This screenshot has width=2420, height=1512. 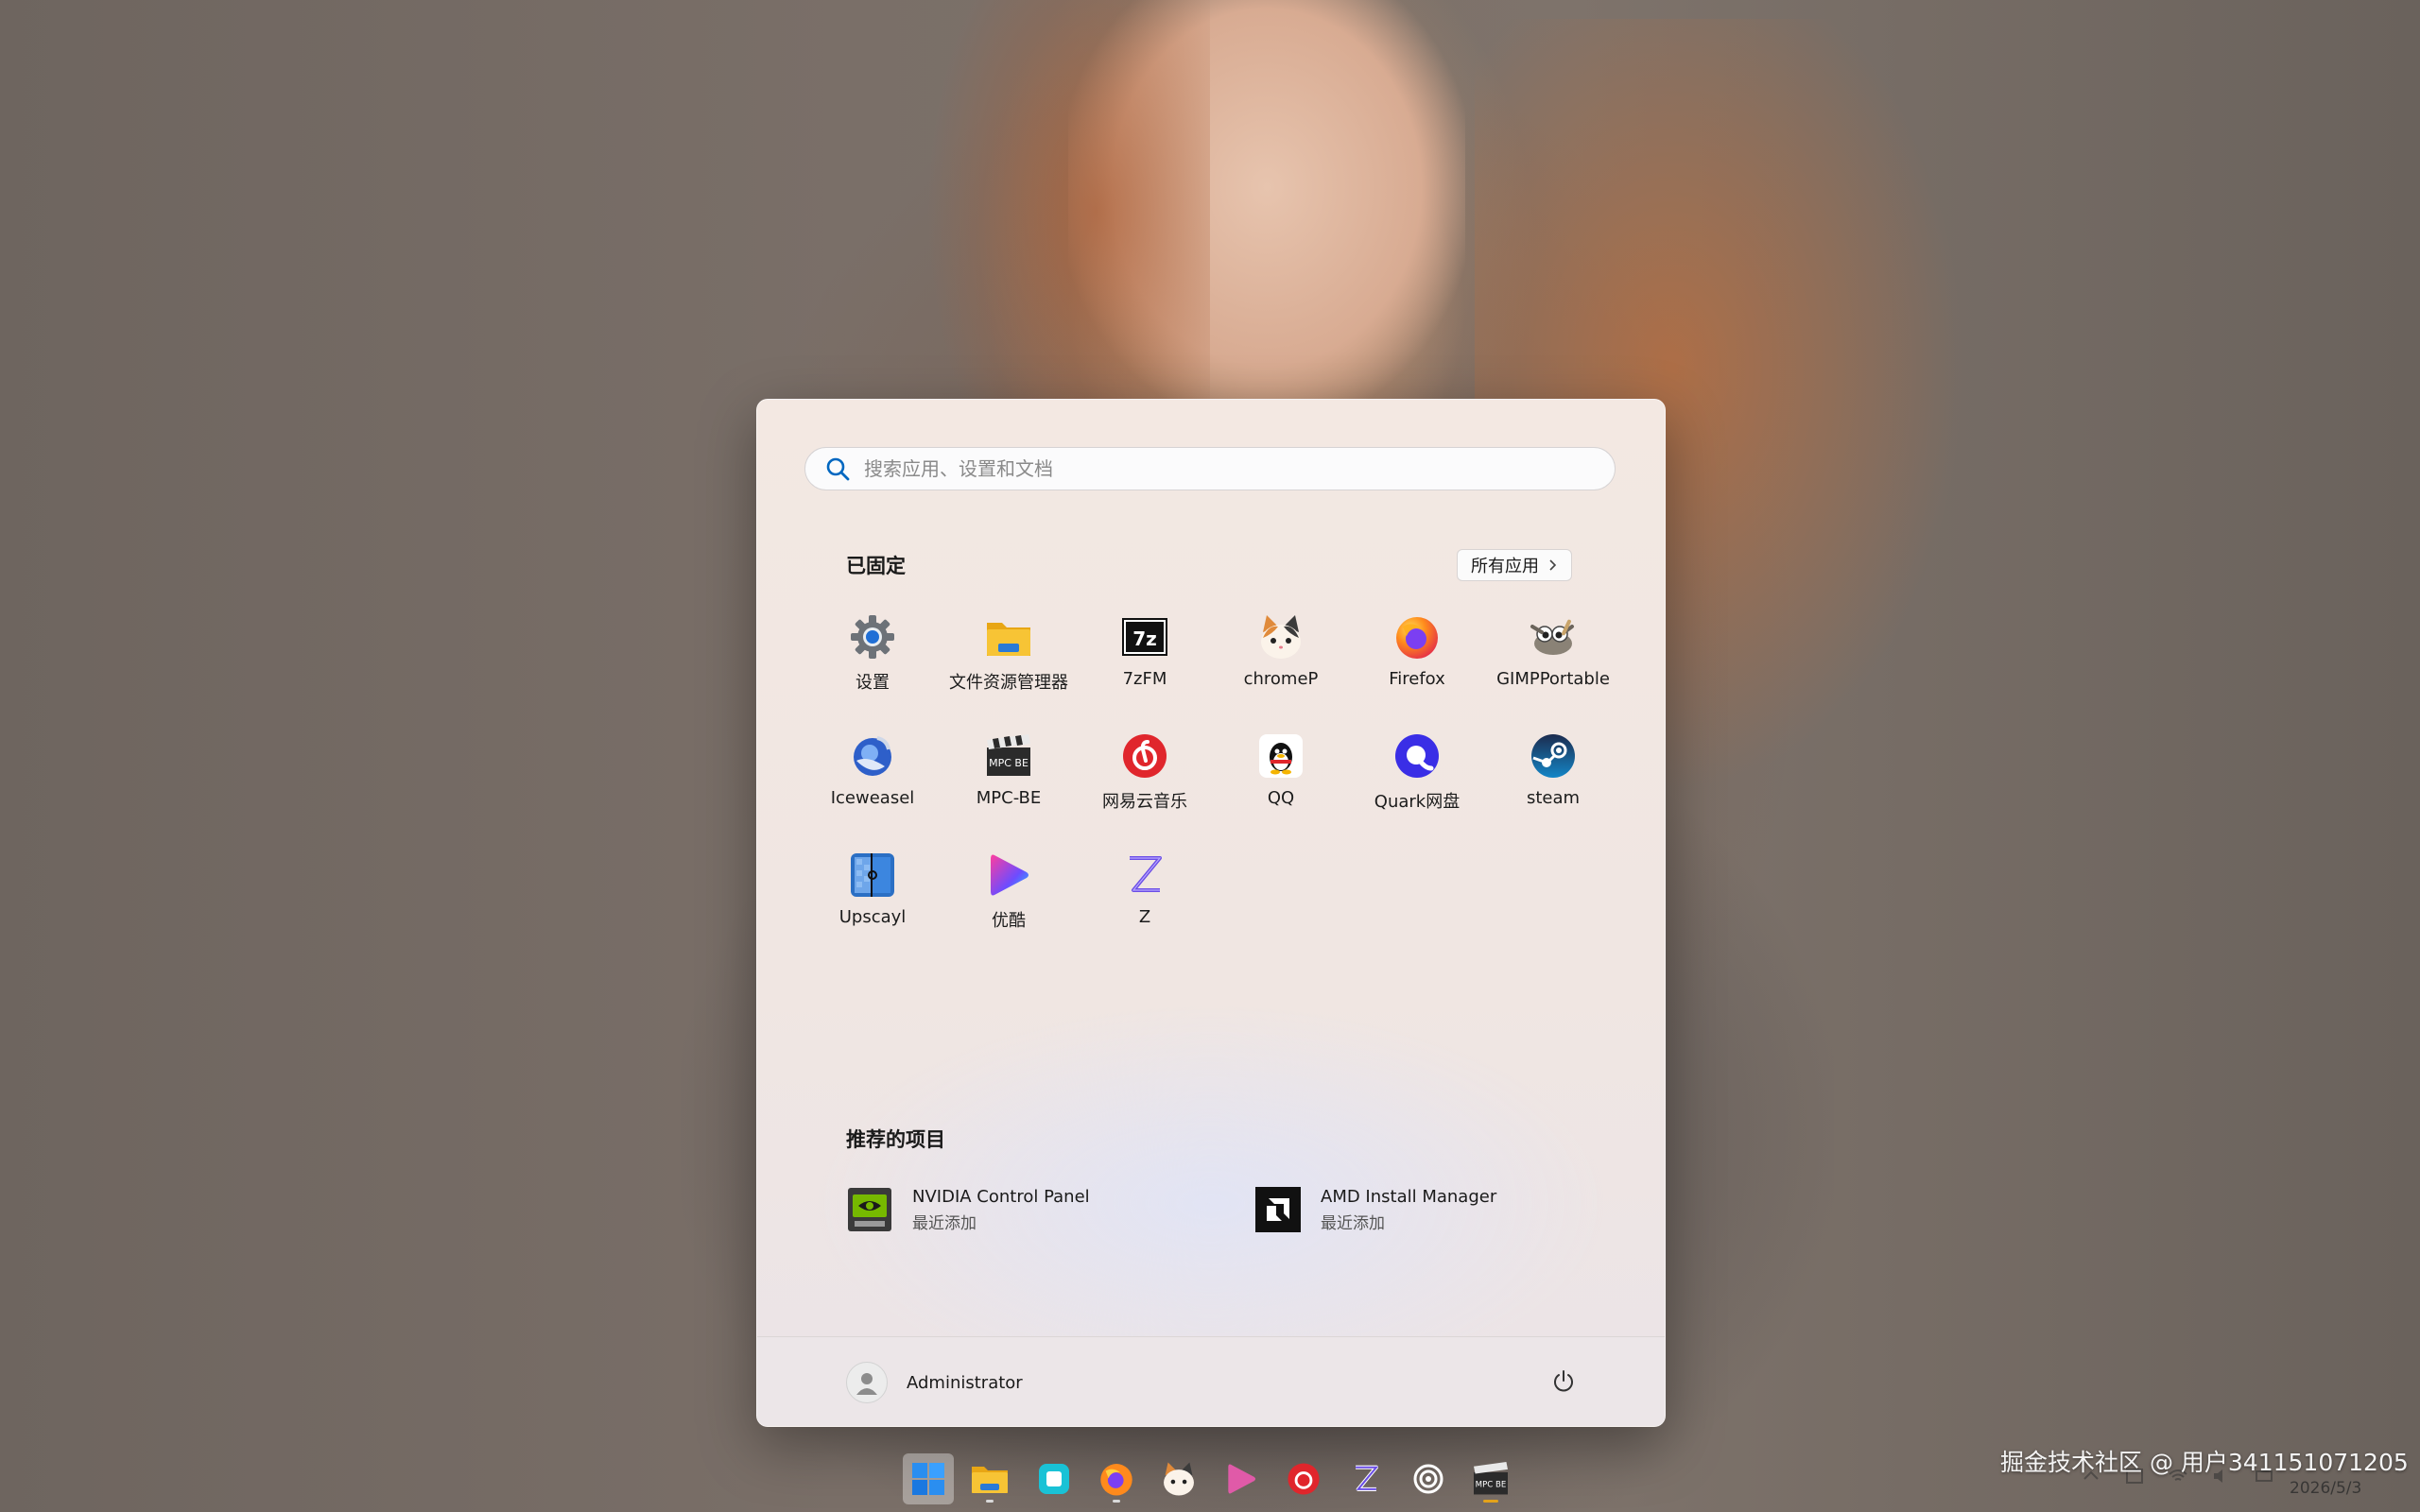 I want to click on nvidia-icon, so click(x=870, y=1209).